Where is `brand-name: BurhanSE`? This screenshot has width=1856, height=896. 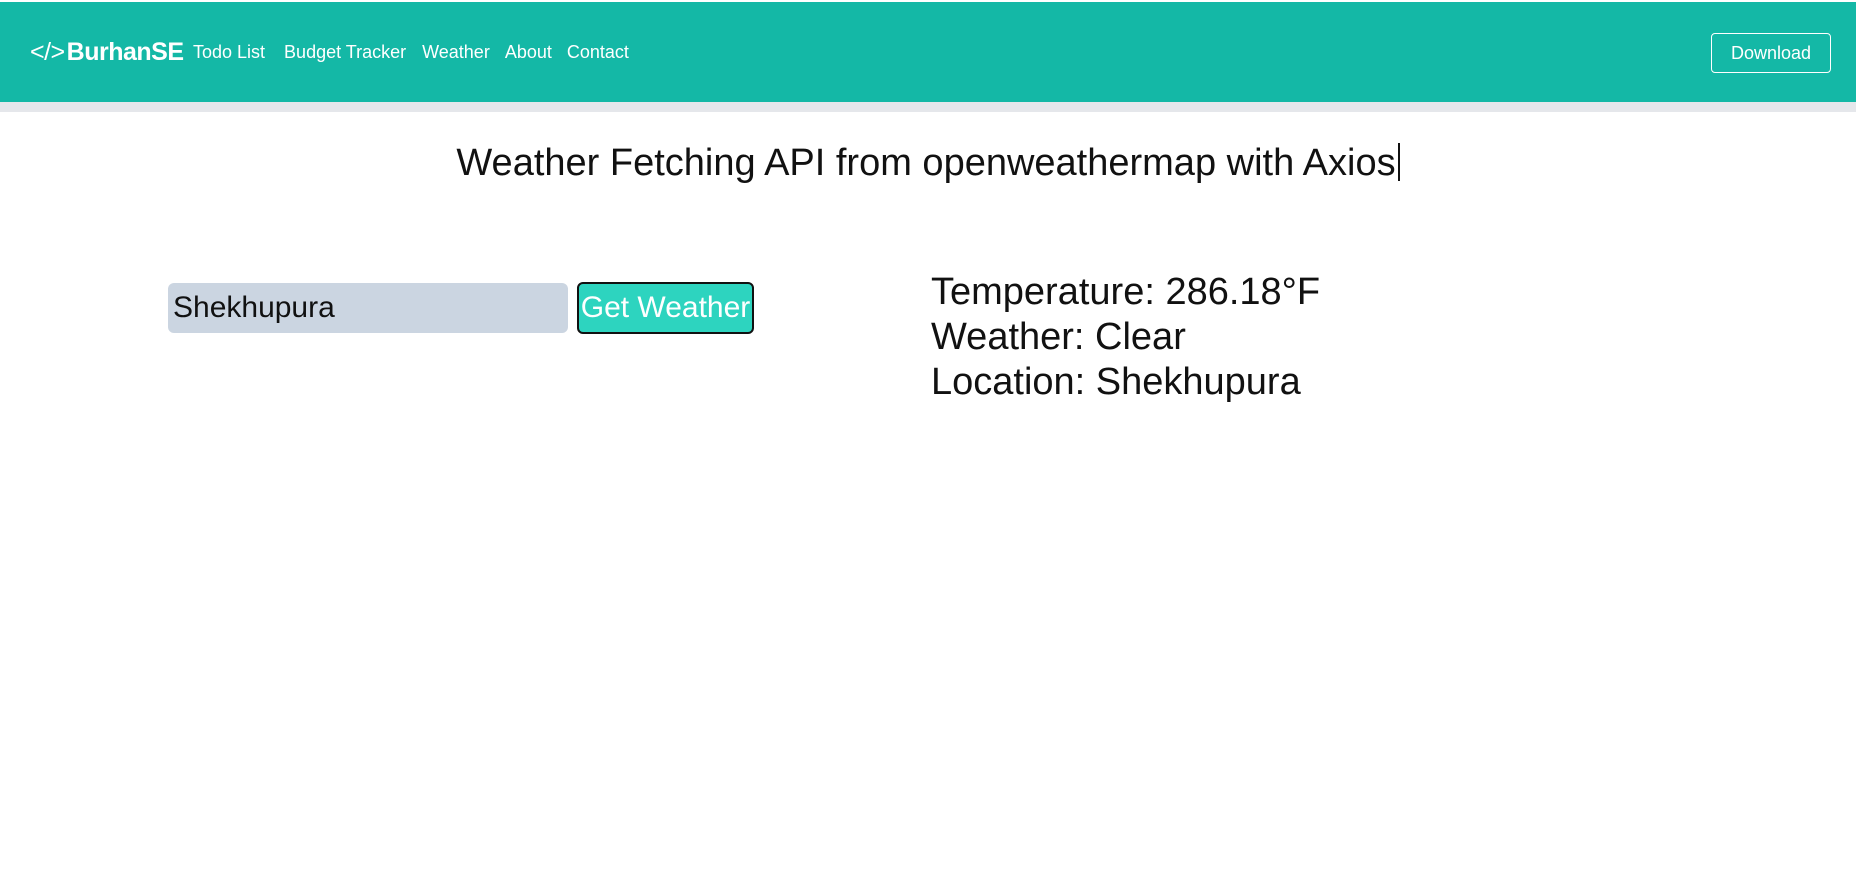
brand-name: BurhanSE is located at coordinates (125, 52).